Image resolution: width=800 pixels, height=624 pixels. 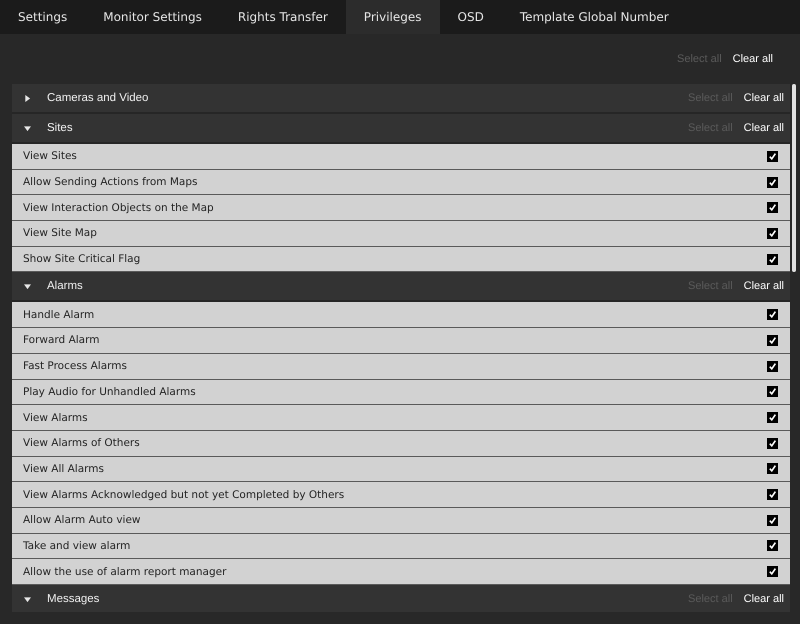 I want to click on privilege-label: View Interaction Objects on the Map, so click(x=119, y=208).